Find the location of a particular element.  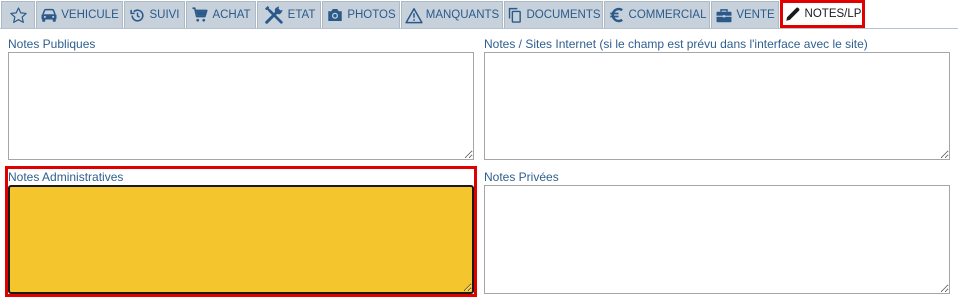

tab-label: NOTES/LP is located at coordinates (833, 14).